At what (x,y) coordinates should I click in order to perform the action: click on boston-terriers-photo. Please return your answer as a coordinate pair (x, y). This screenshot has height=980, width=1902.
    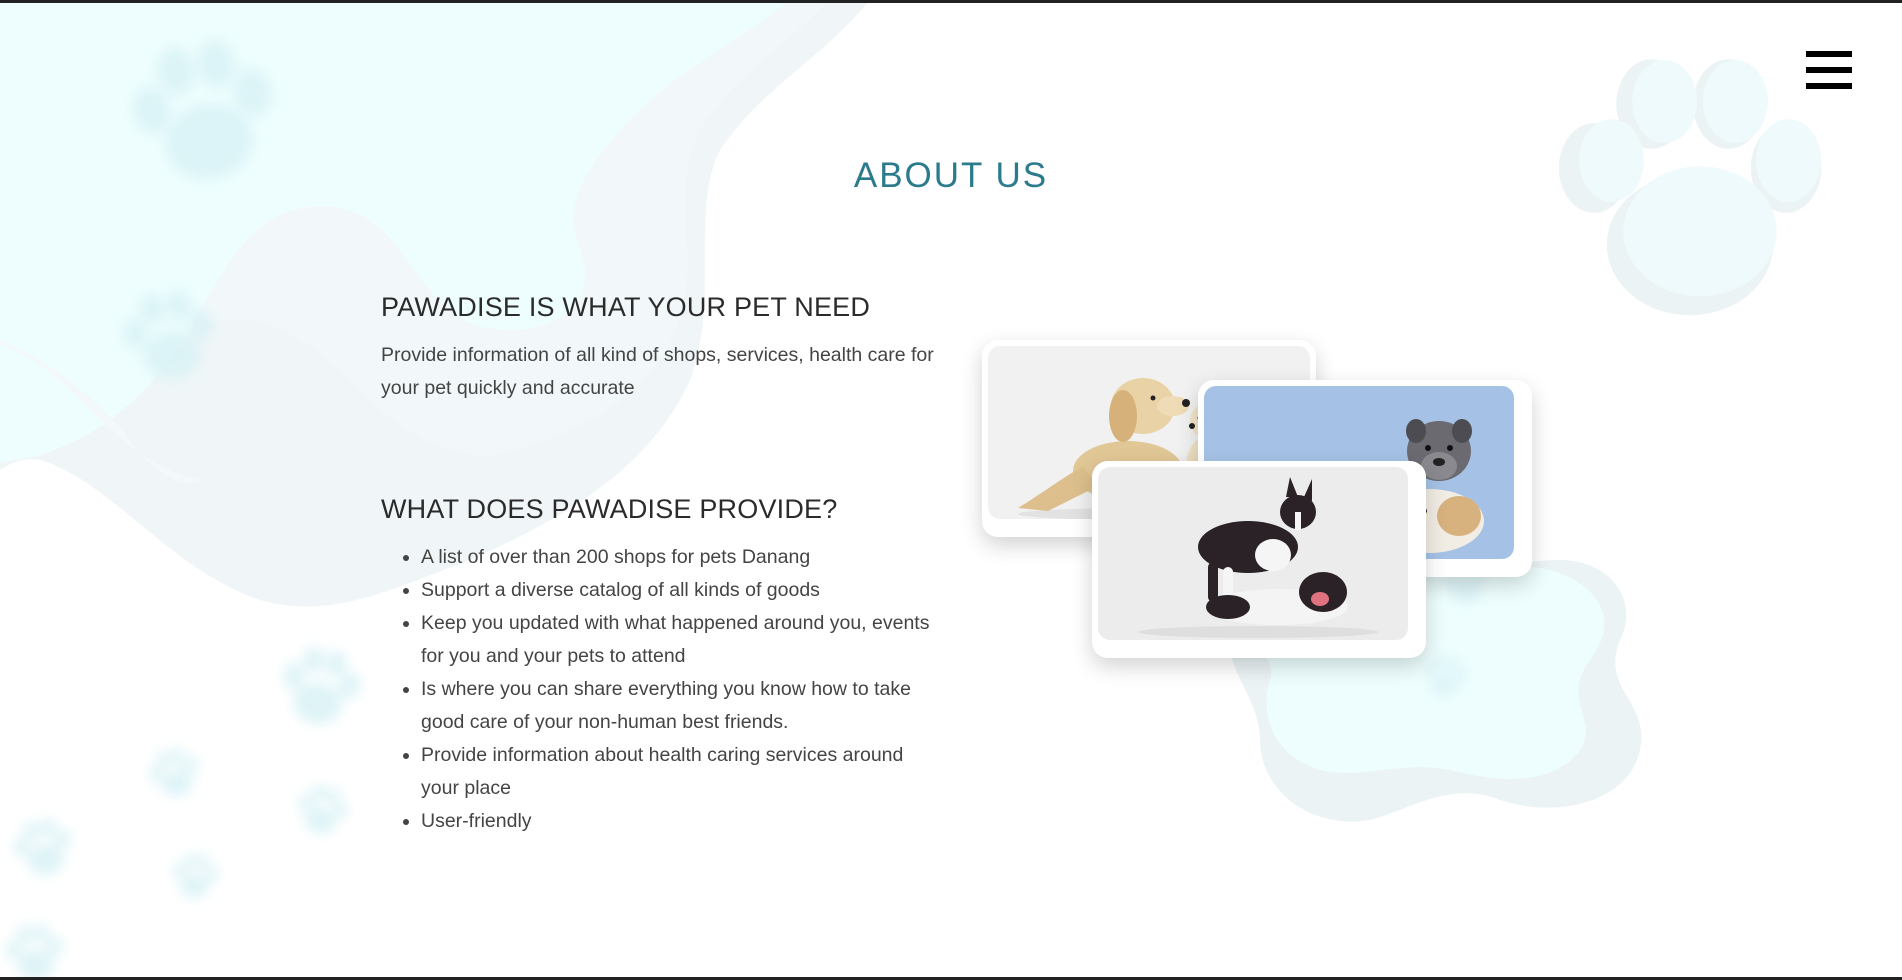
    Looking at the image, I should click on (1259, 559).